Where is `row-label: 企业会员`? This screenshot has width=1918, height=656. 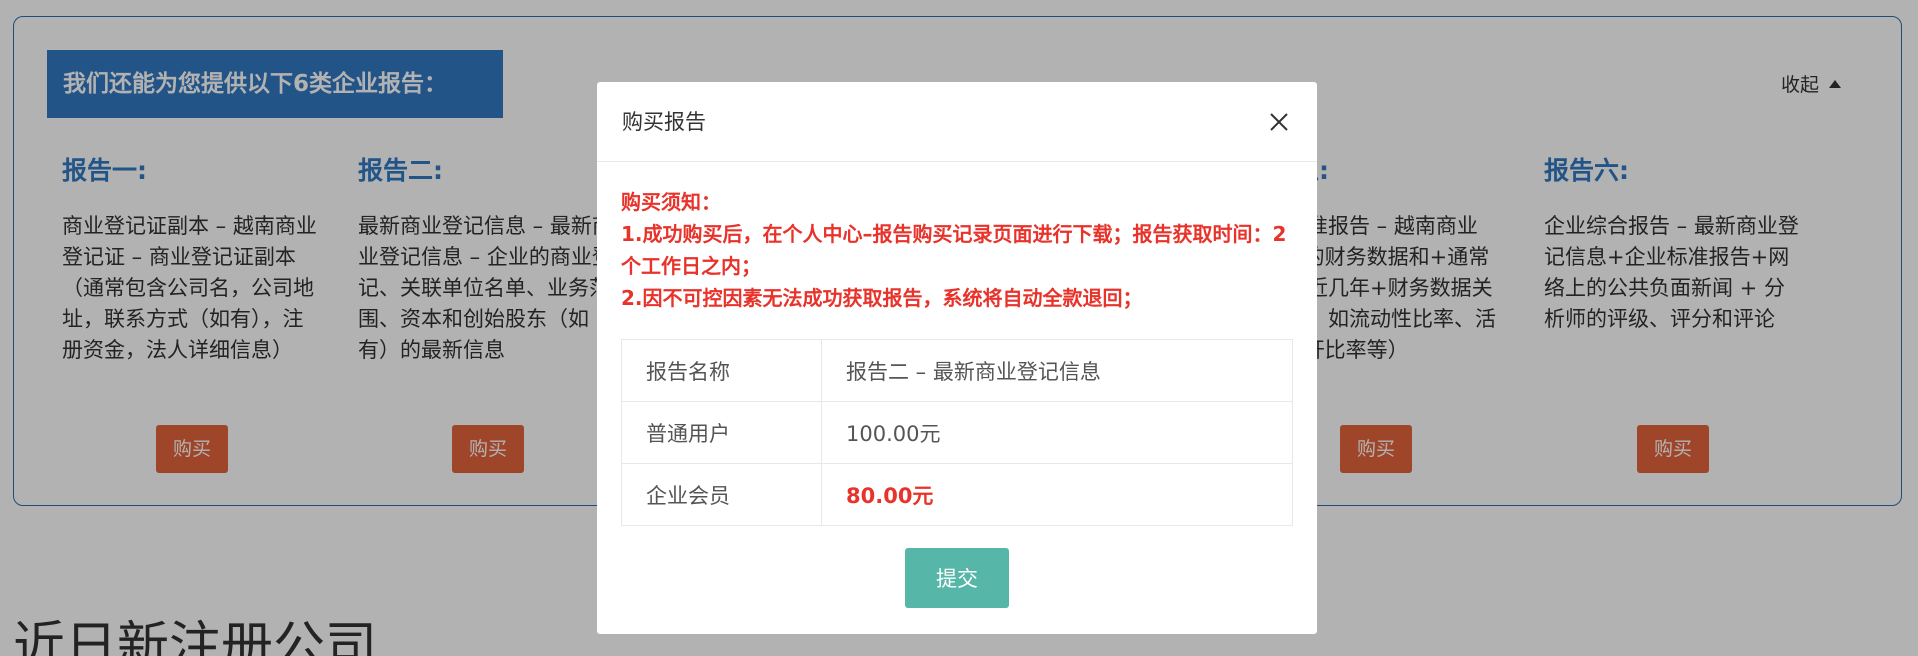 row-label: 企业会员 is located at coordinates (721, 494).